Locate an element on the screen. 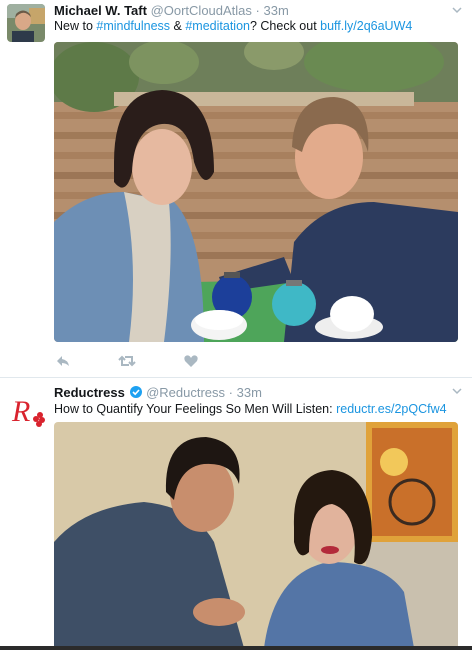 The width and height of the screenshot is (472, 650). tweet-header: Reductress @Reductress · 33m is located at coordinates (158, 392).